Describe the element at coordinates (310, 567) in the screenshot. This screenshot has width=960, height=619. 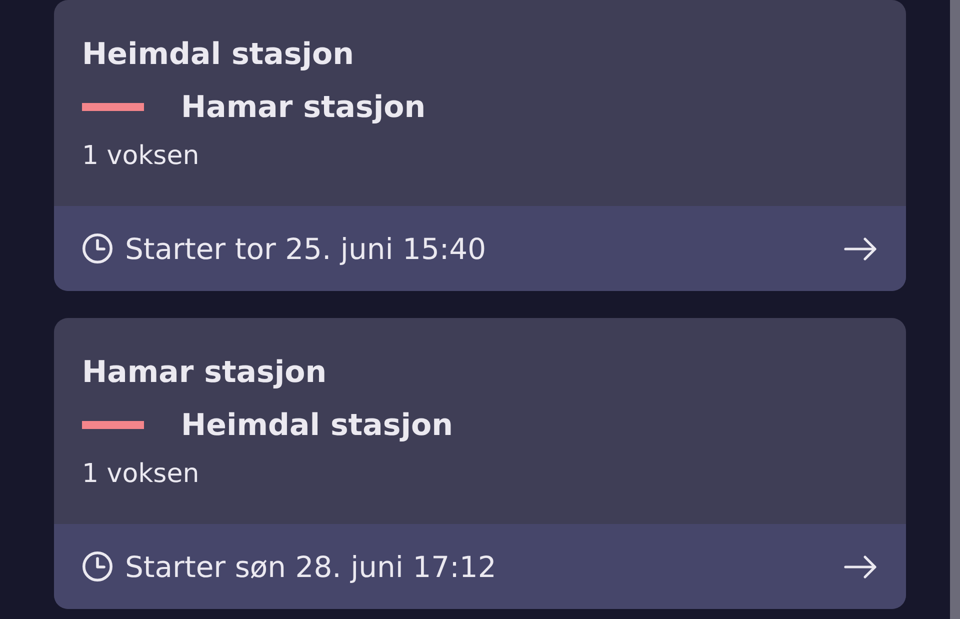
I see `departure-time: Starter søn 28. juni 17:12` at that location.